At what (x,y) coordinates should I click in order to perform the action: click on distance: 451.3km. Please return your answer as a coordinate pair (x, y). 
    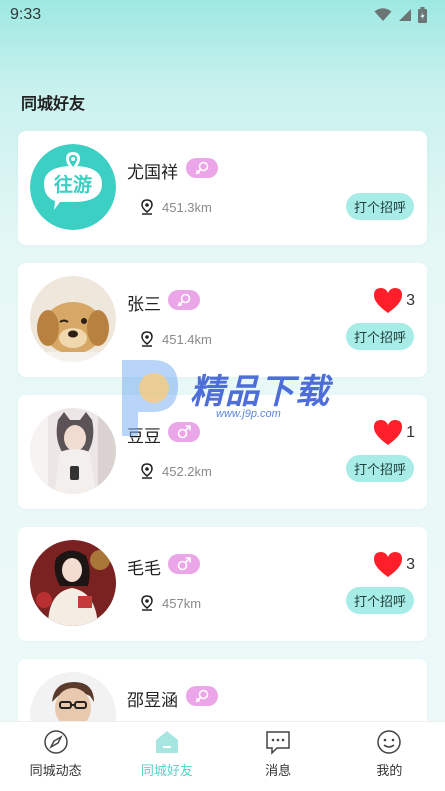
    Looking at the image, I should click on (176, 207).